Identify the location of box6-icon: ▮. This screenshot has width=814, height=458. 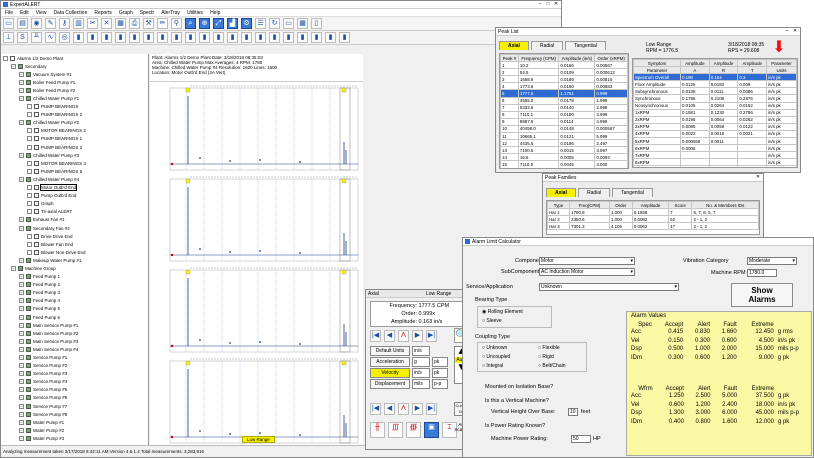
(302, 37).